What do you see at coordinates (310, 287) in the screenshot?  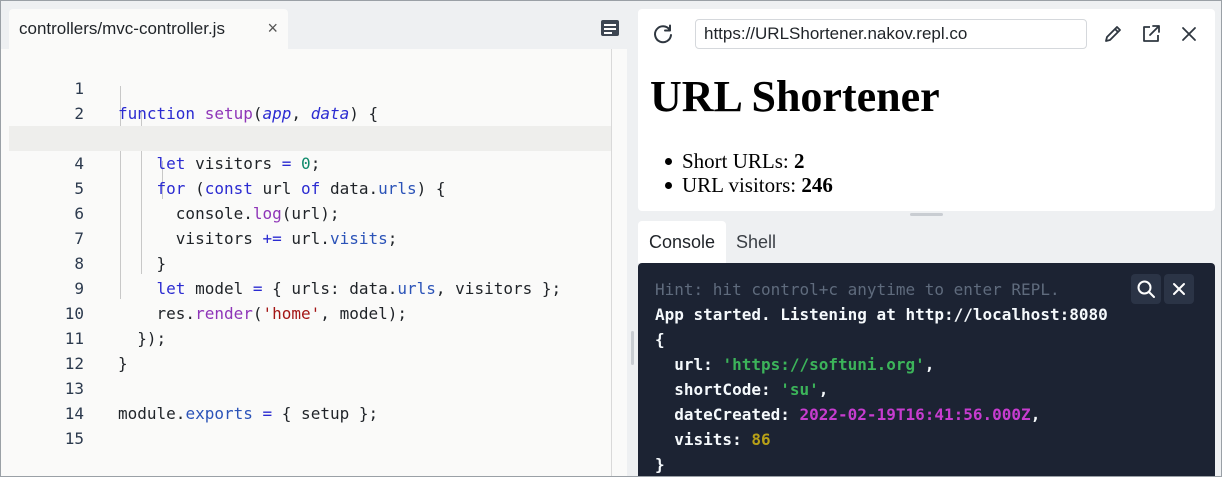 I see `code-line: 9 res.render('home', model);` at bounding box center [310, 287].